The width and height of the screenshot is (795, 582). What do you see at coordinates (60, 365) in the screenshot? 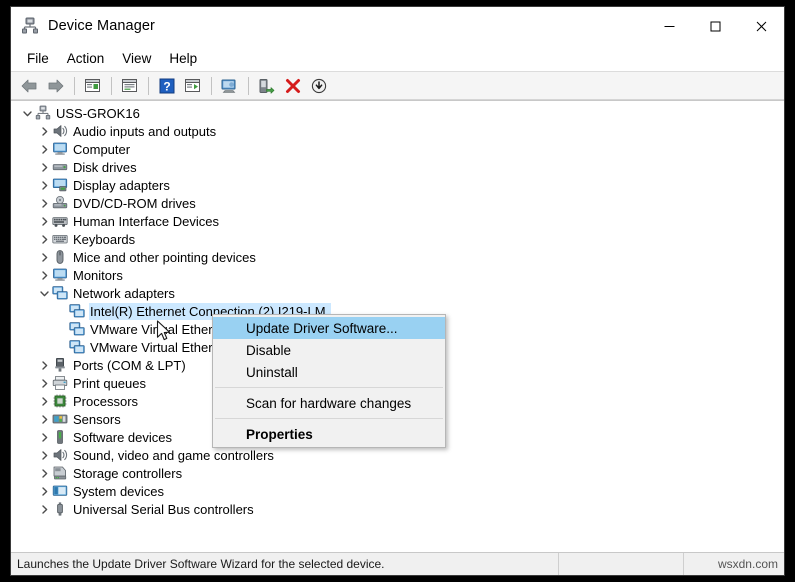
I see `port-icon` at bounding box center [60, 365].